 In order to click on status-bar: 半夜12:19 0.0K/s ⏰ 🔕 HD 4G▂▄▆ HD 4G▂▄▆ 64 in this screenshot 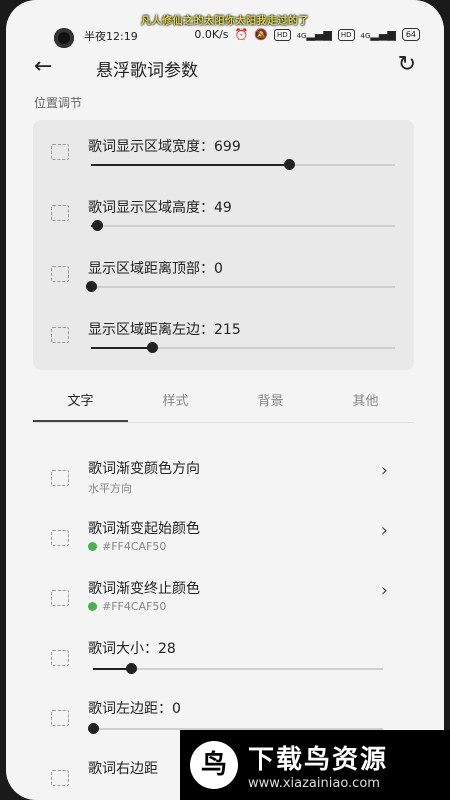, I will do `click(225, 36)`.